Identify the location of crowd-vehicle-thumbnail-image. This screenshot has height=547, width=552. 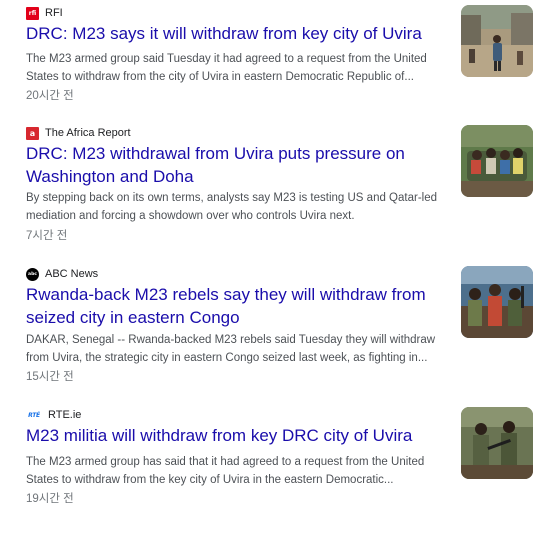
(497, 161).